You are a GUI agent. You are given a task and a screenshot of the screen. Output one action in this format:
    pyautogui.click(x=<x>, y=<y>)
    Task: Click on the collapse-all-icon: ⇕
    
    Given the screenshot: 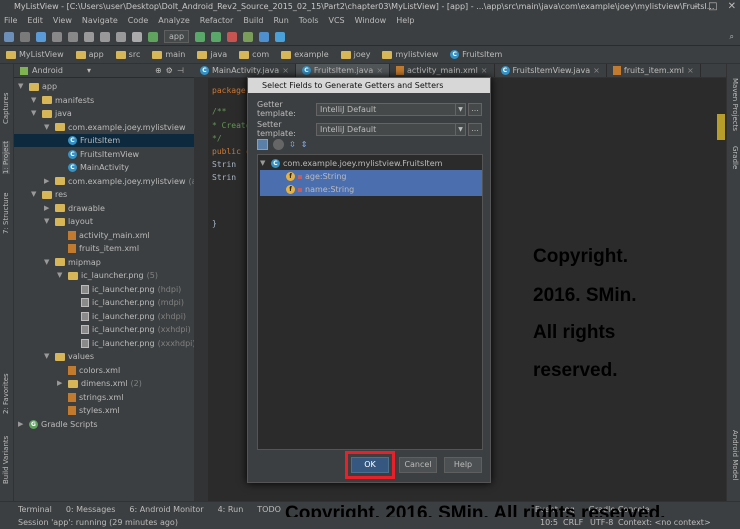 What is the action you would take?
    pyautogui.click(x=304, y=144)
    